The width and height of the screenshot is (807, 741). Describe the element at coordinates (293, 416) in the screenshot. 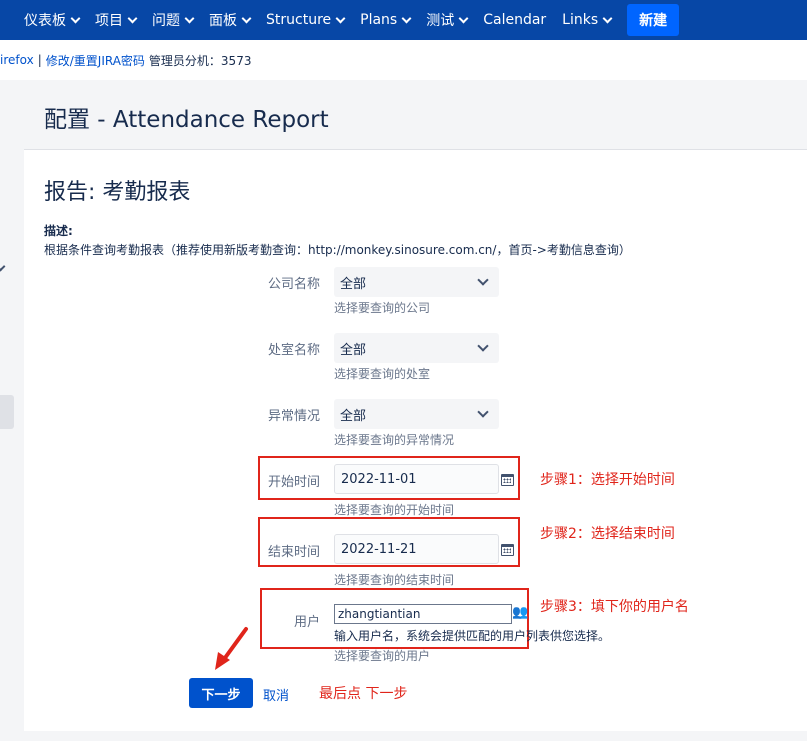

I see `exception-label: 异常情况` at that location.